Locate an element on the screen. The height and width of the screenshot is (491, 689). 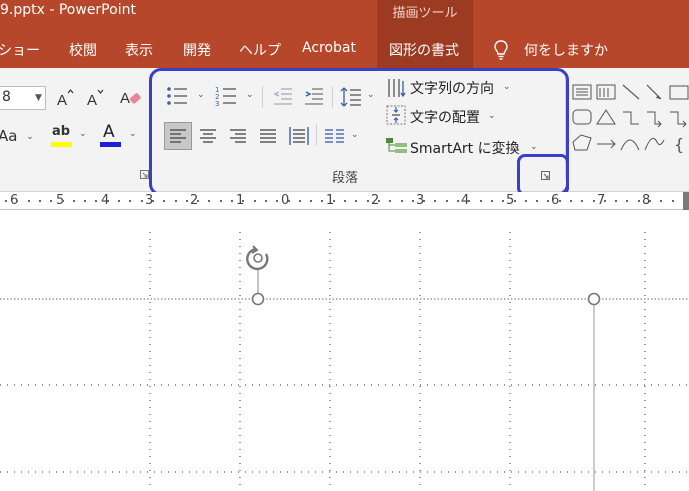
highlight-color-bar is located at coordinates (61, 144).